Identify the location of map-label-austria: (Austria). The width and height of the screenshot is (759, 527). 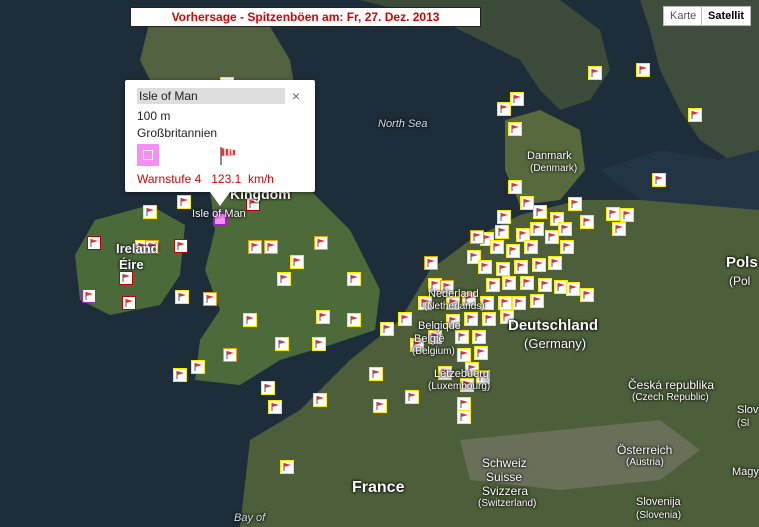
(645, 462).